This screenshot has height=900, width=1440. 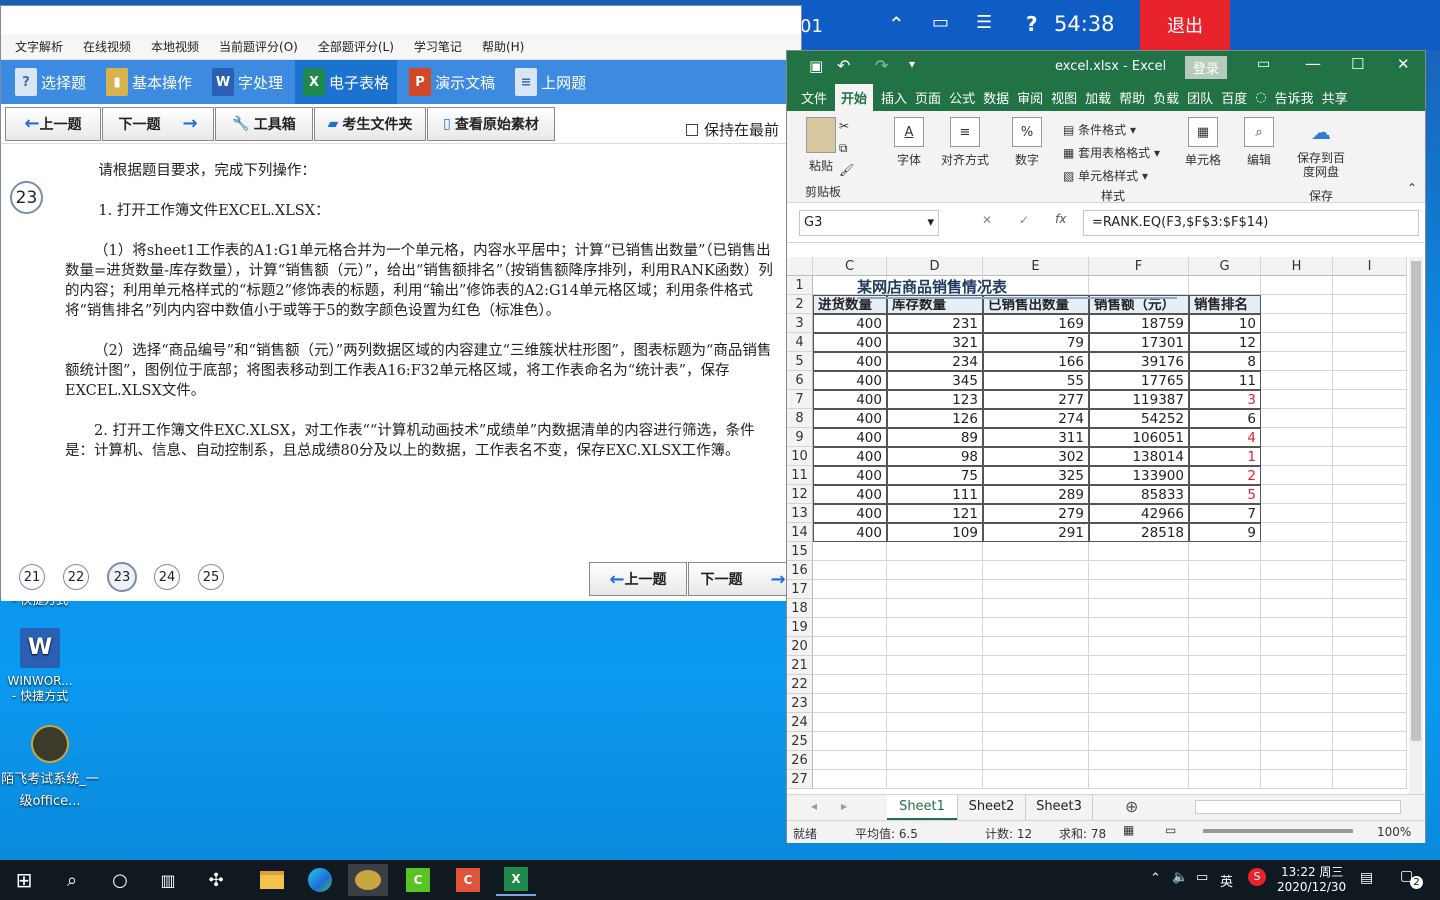 I want to click on keep-on-top-checkbox: 保持在最前, so click(x=732, y=129).